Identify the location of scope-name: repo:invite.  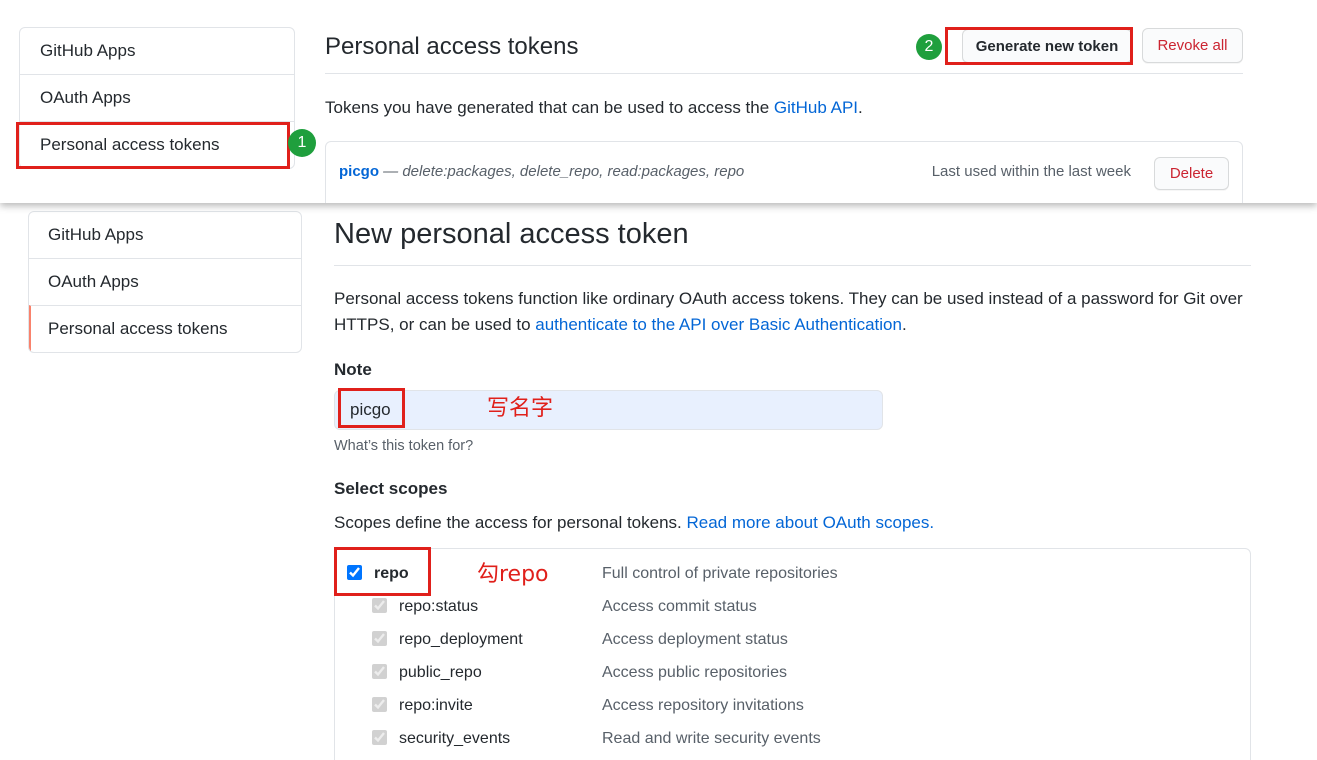
(436, 705).